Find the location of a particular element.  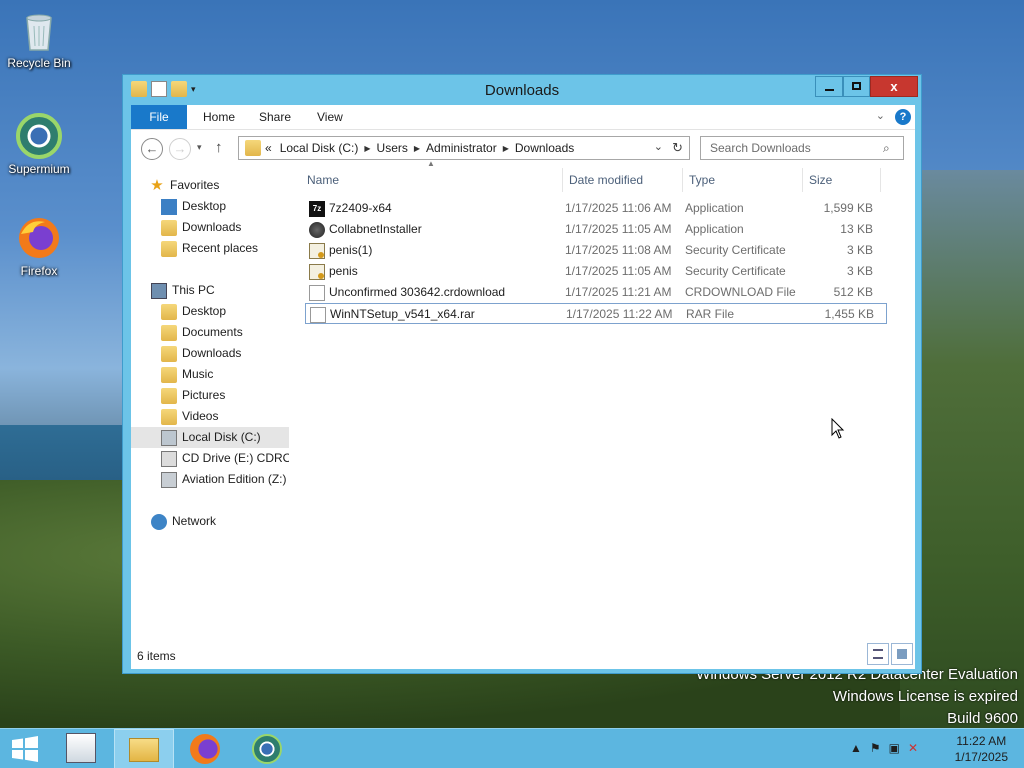

title-bar: ▾ Downloads x is located at coordinates (522, 90).